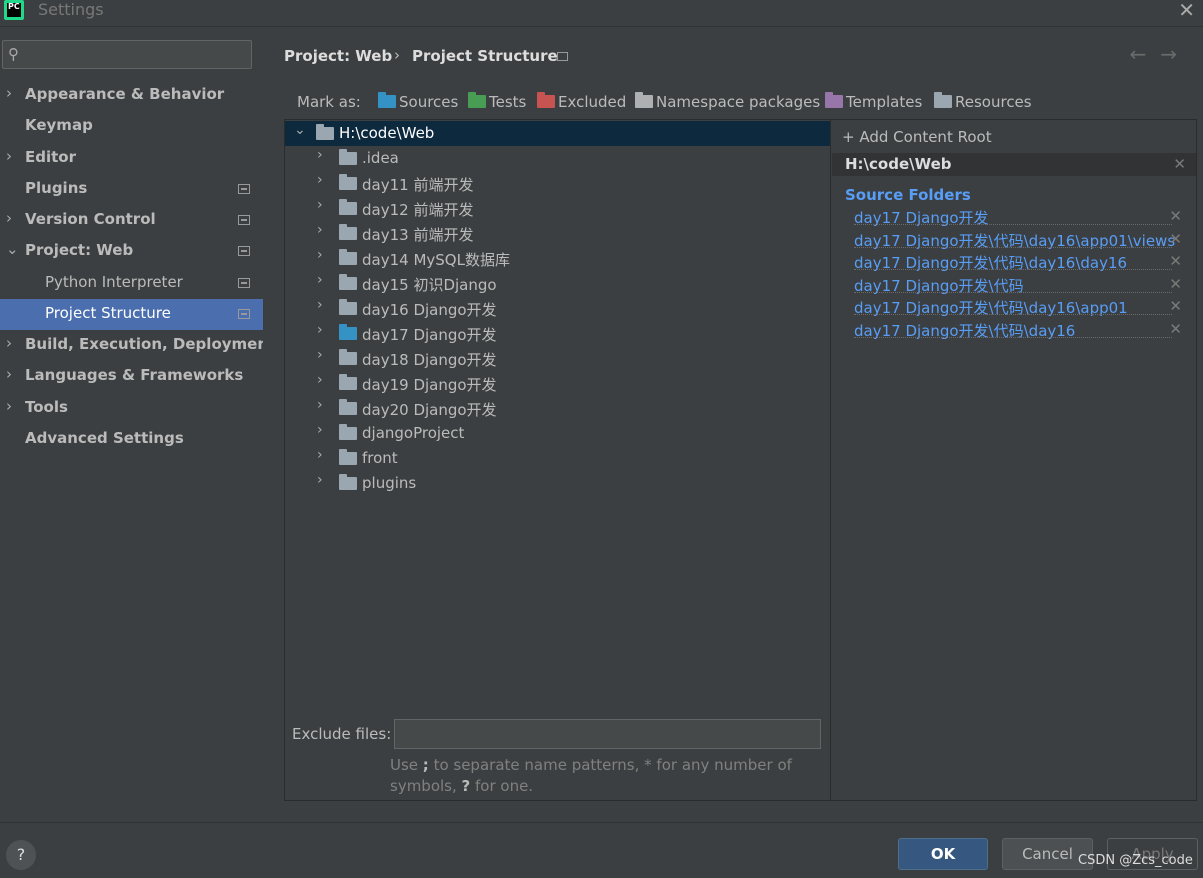 The width and height of the screenshot is (1203, 878). What do you see at coordinates (1179, 164) in the screenshot?
I see `remove-root-icon: ✕` at bounding box center [1179, 164].